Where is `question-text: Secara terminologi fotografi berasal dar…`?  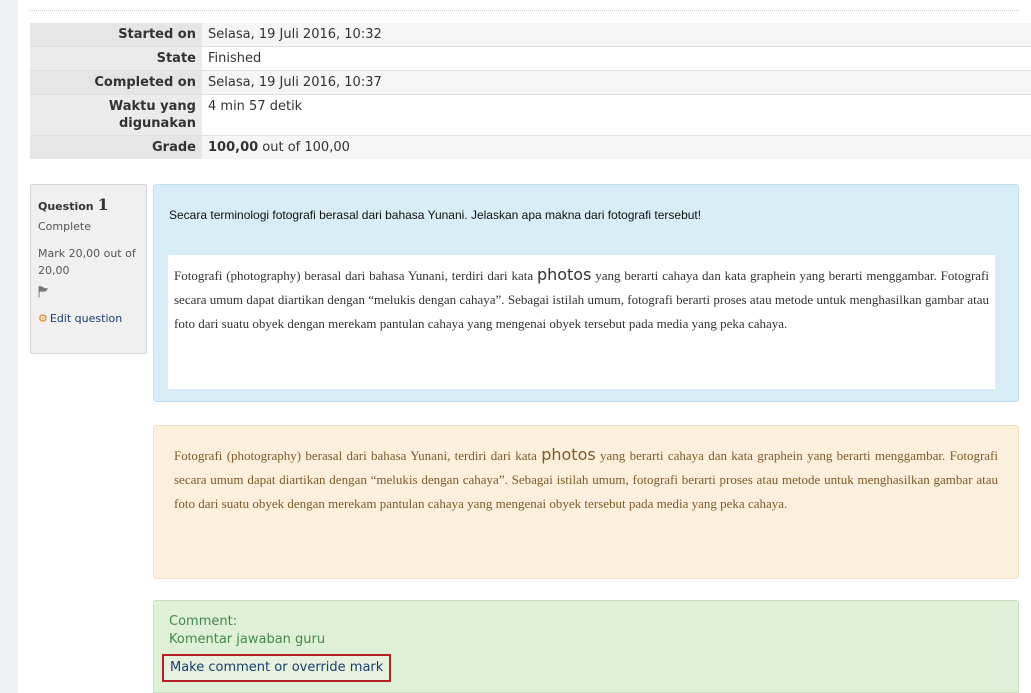 question-text: Secara terminologi fotografi berasal dar… is located at coordinates (435, 215).